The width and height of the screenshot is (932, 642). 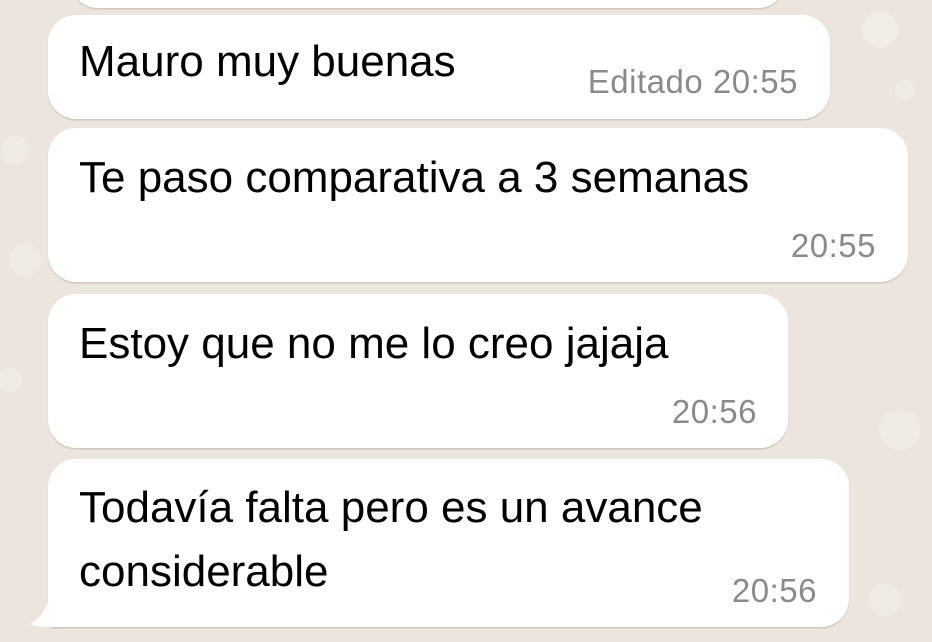 I want to click on message-bubble: Mauro muy buenas Editado 20:55, so click(x=439, y=67).